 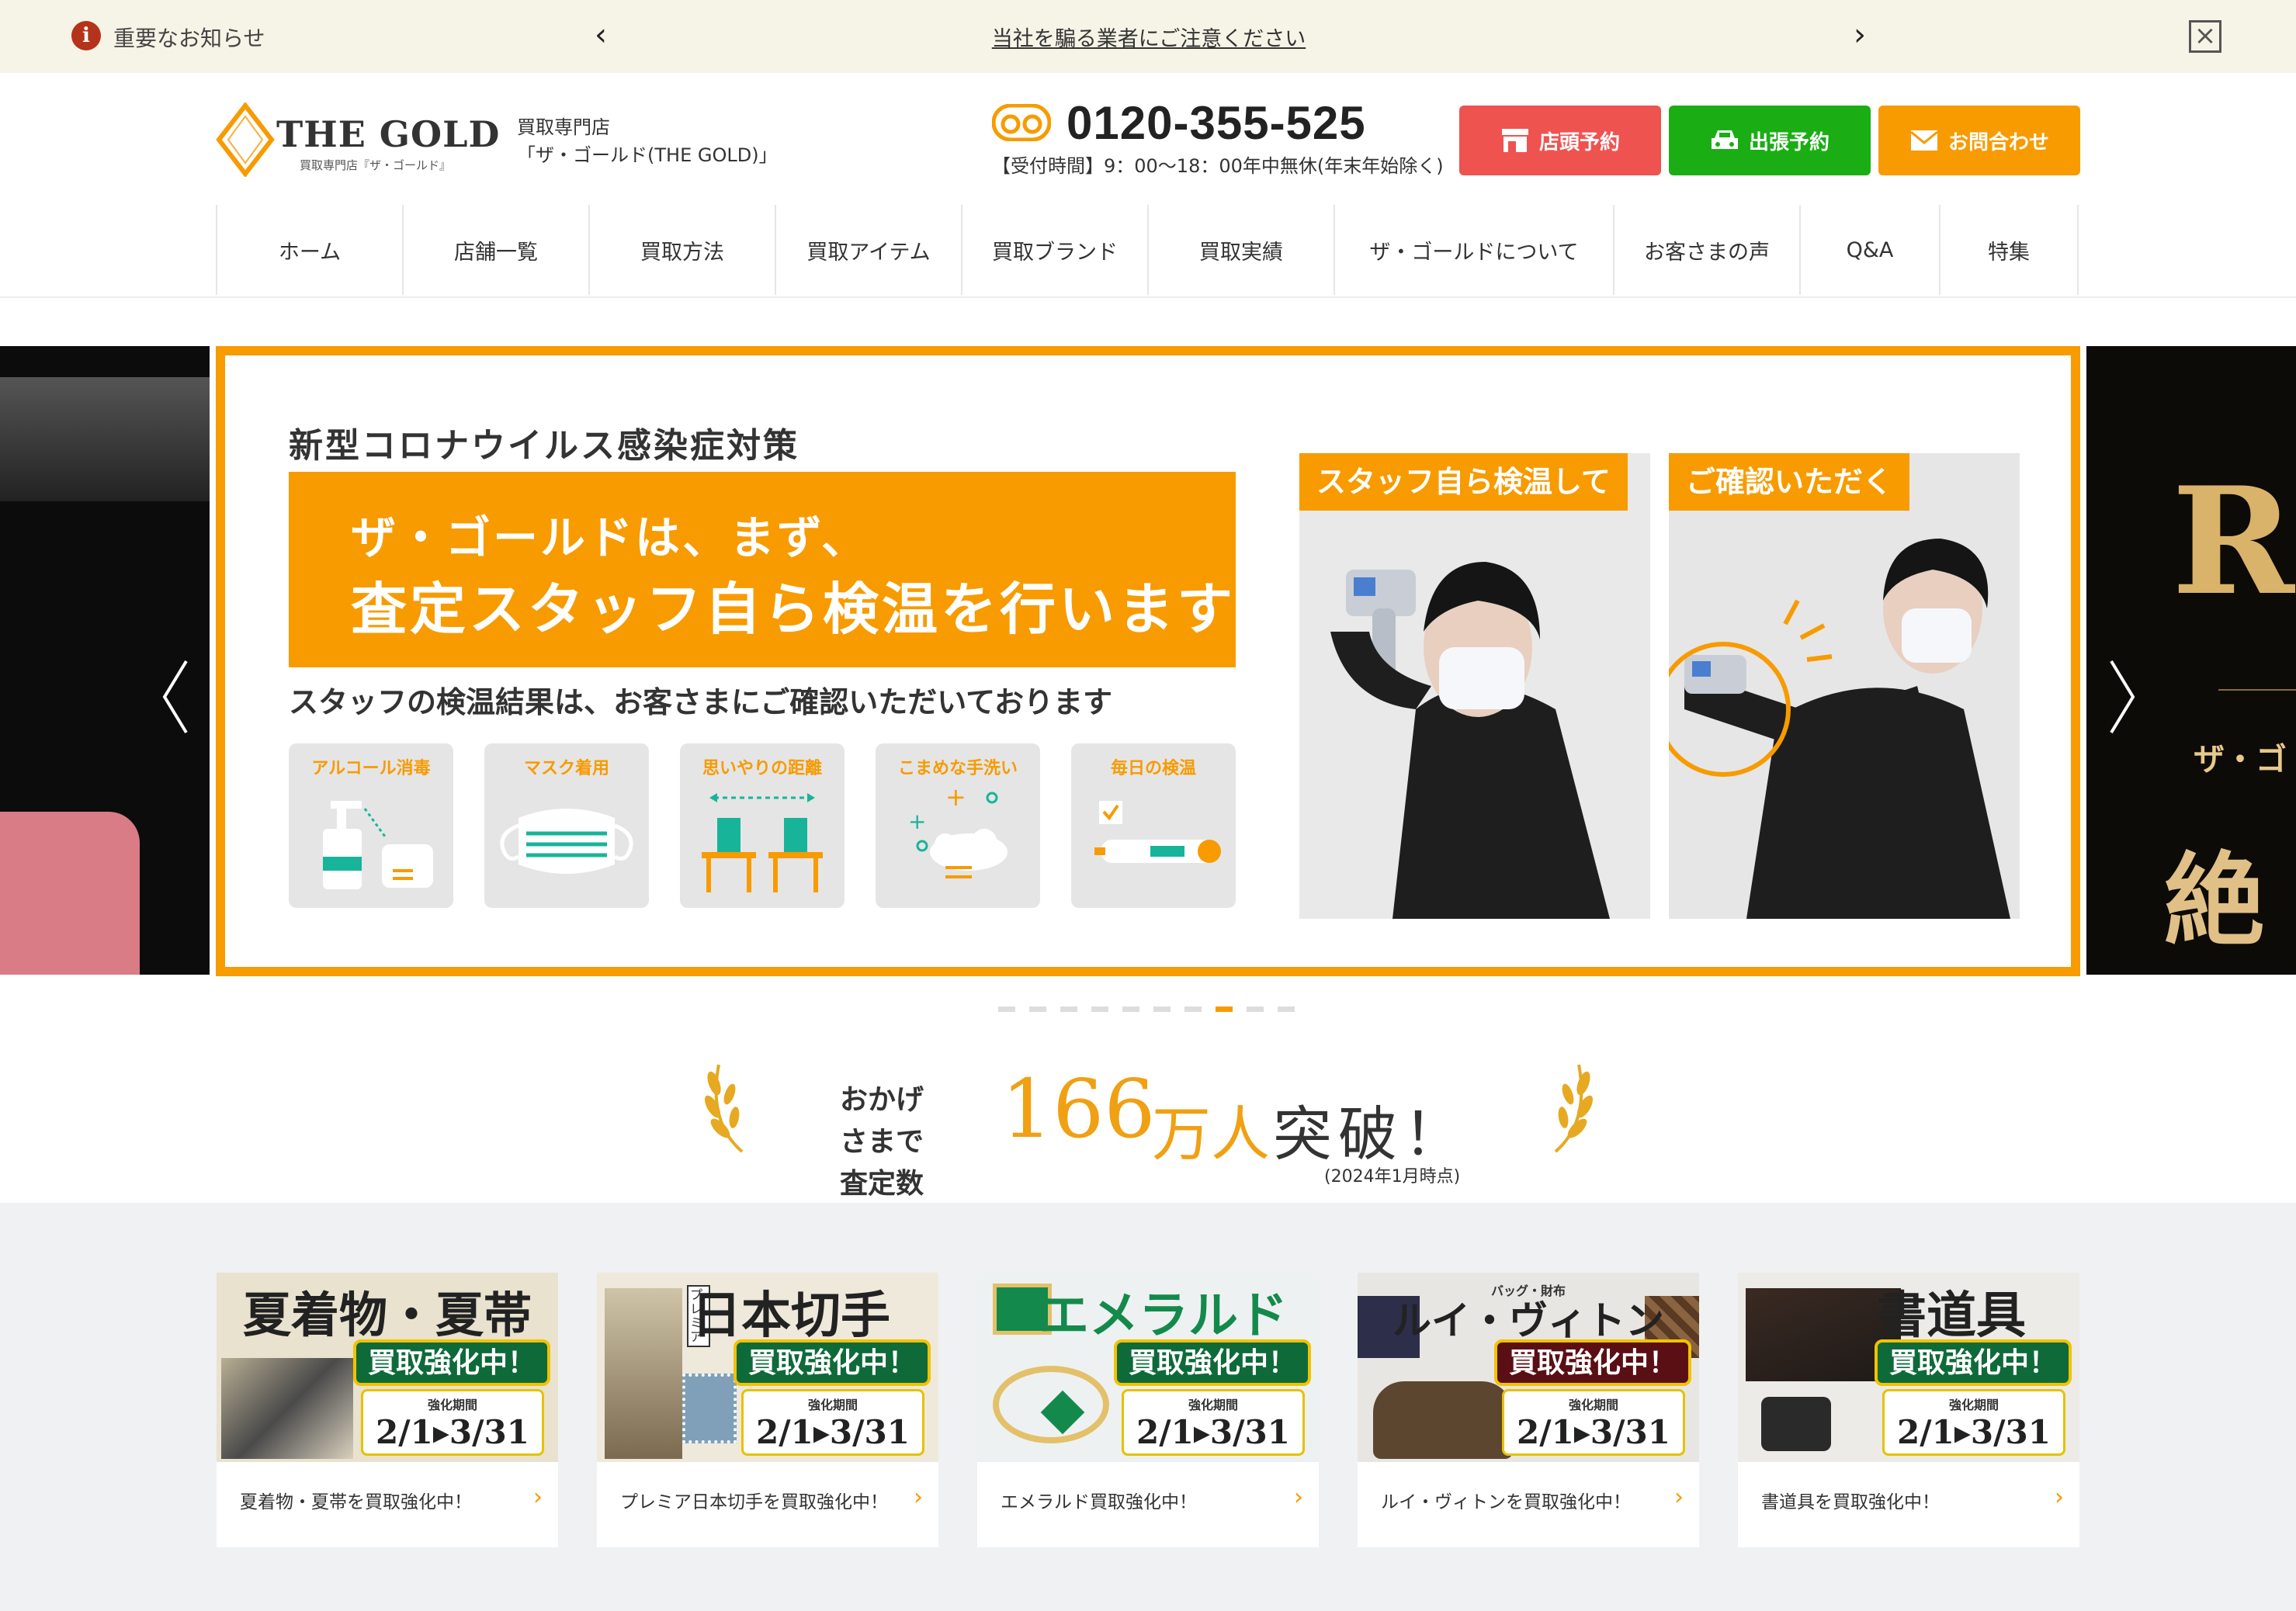 What do you see at coordinates (2009, 250) in the screenshot?
I see `nav-item-features: 特集` at bounding box center [2009, 250].